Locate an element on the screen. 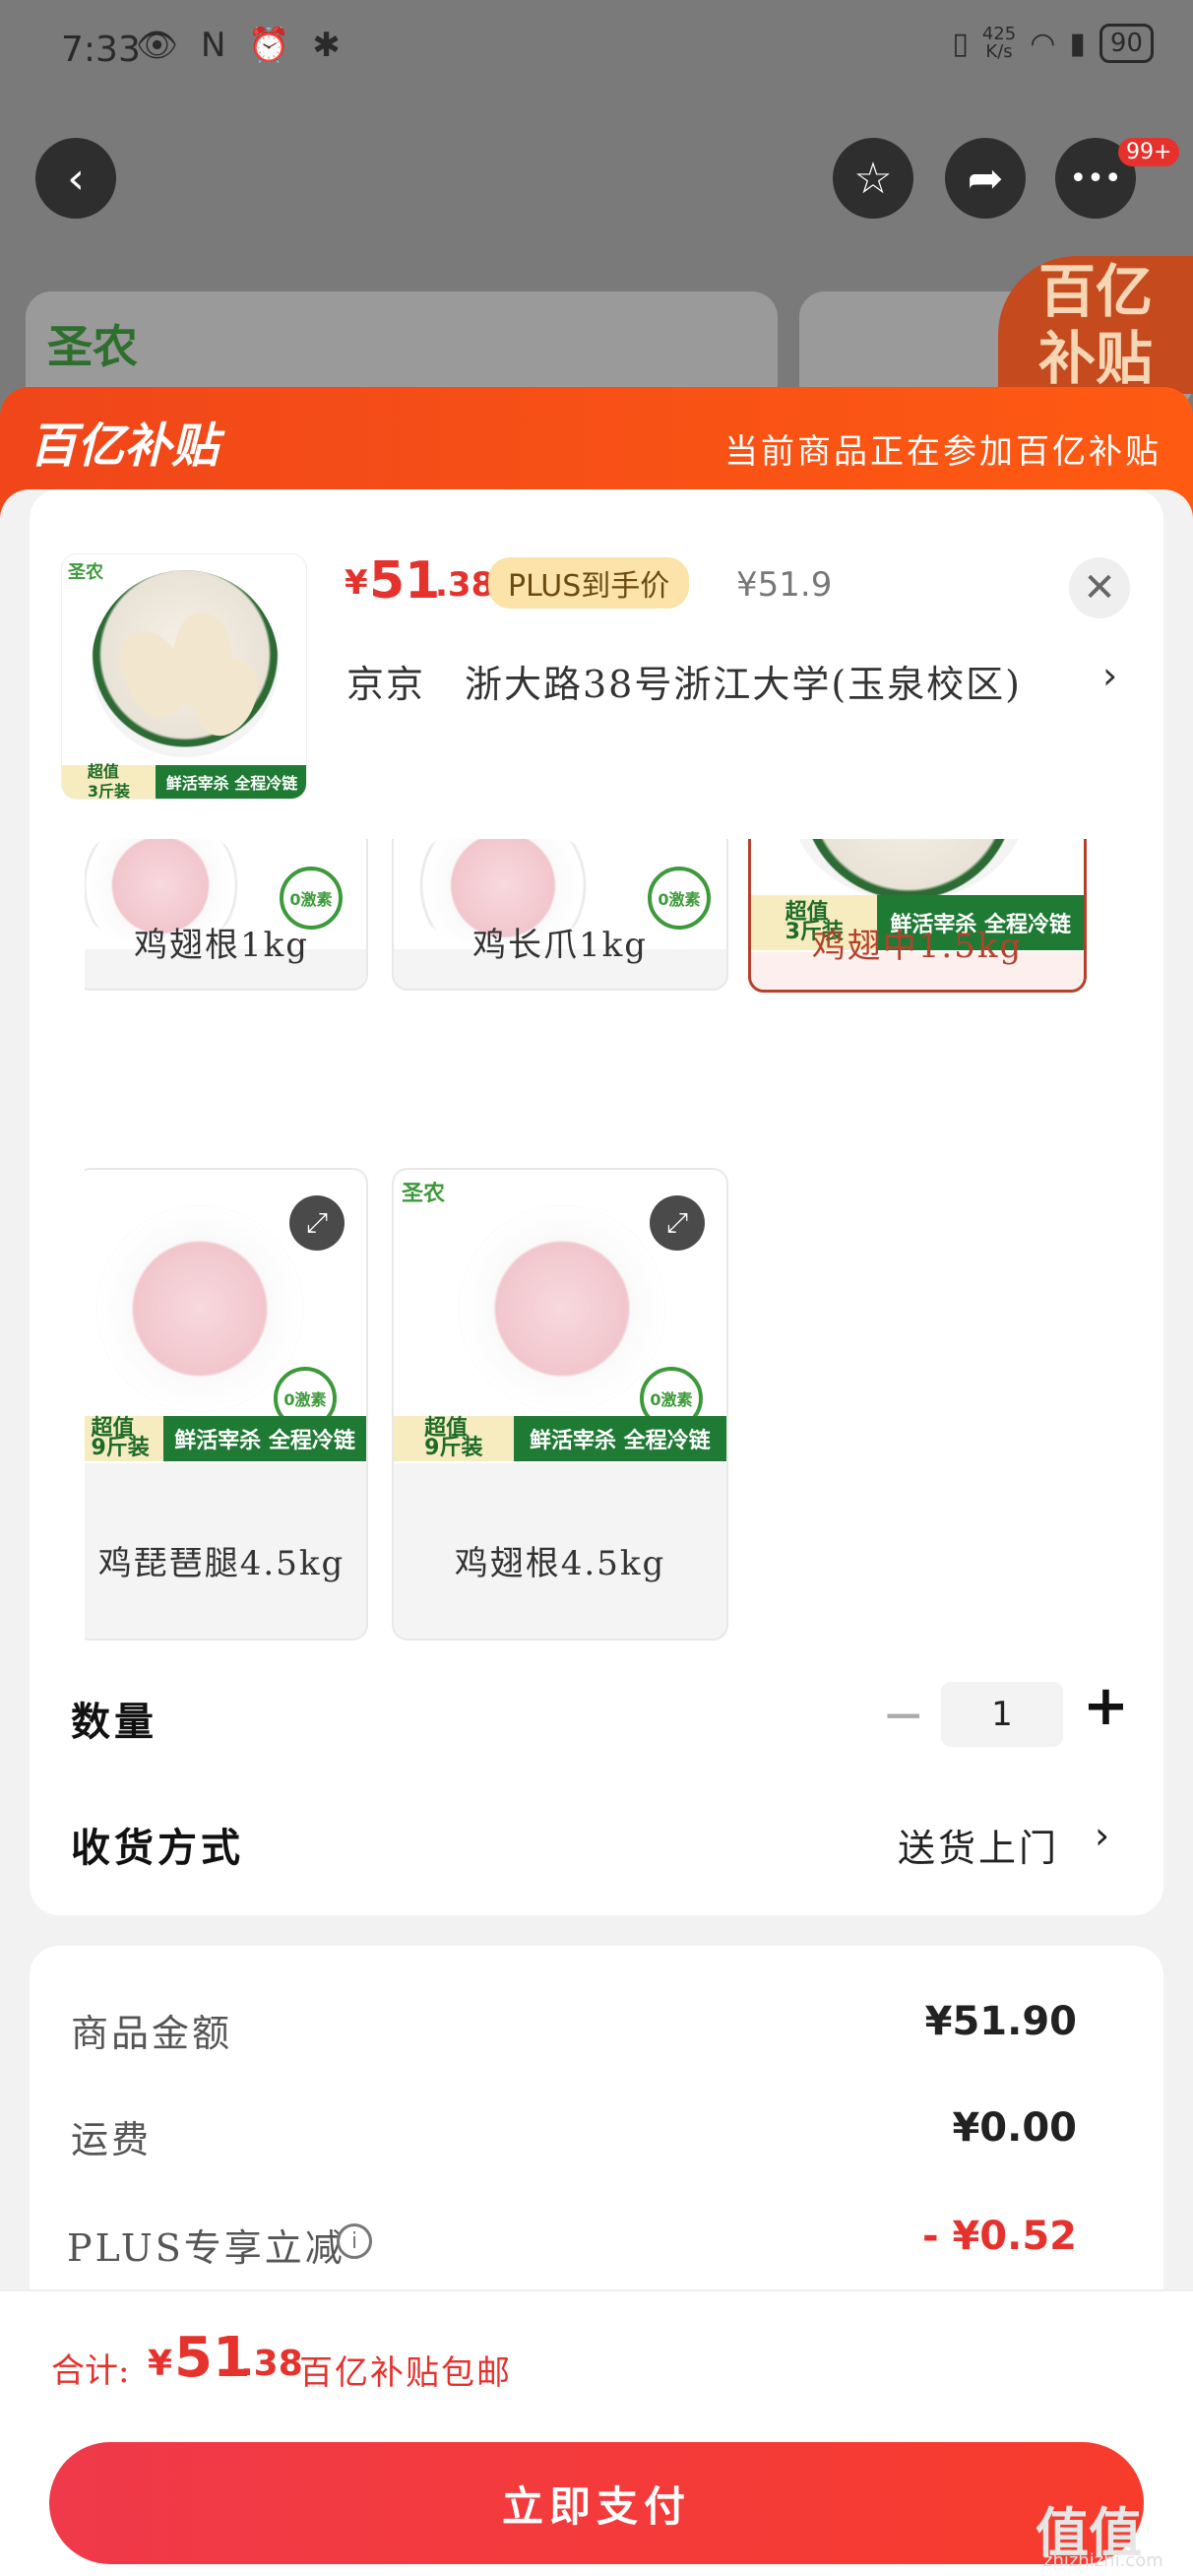 The width and height of the screenshot is (1193, 2576). brand-logo: 圣农 is located at coordinates (85, 572).